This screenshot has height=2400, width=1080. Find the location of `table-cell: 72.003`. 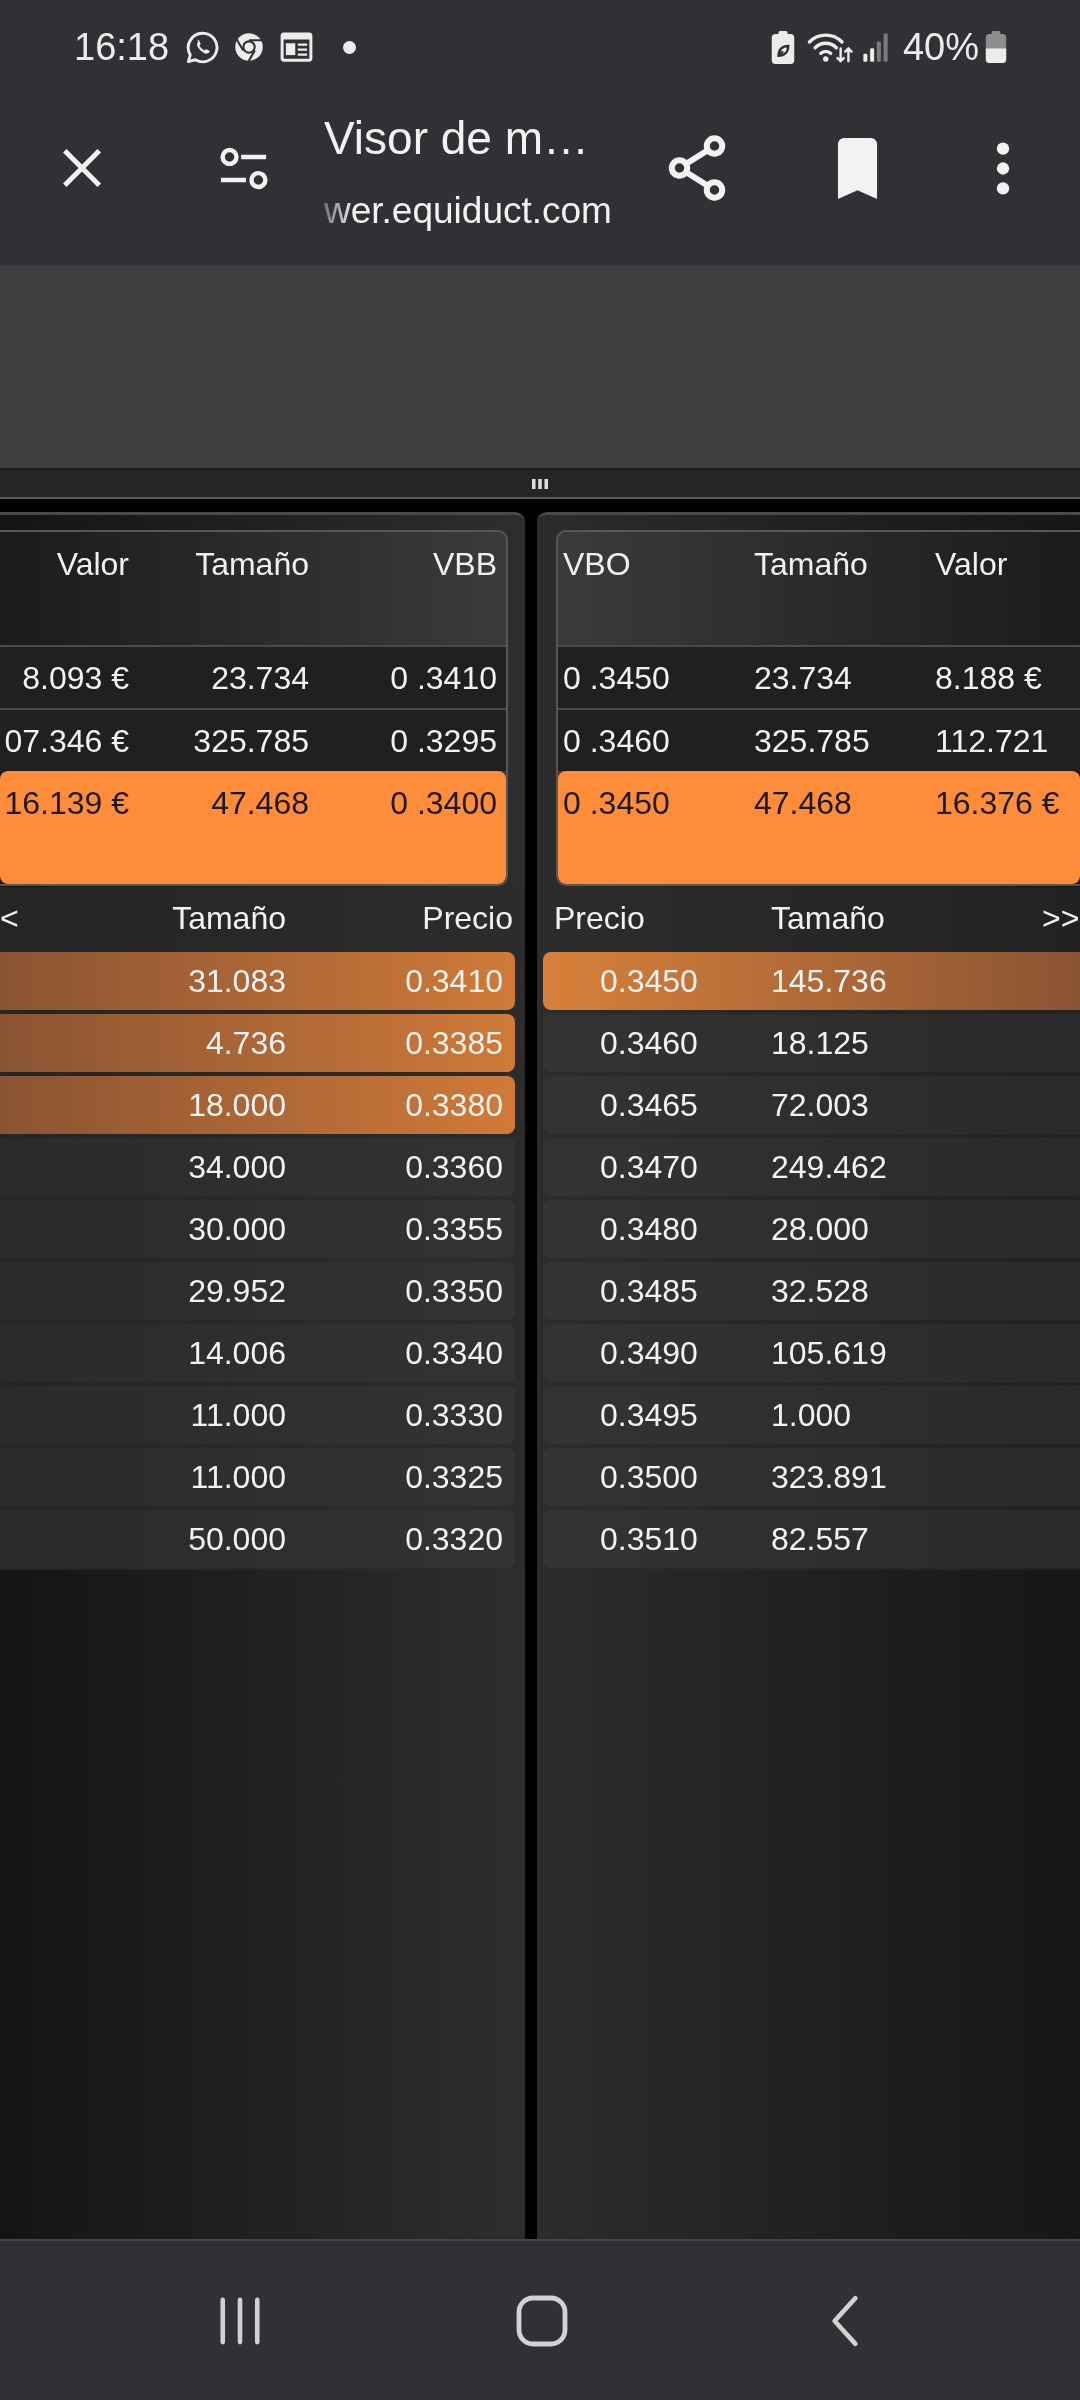

table-cell: 72.003 is located at coordinates (820, 1105).